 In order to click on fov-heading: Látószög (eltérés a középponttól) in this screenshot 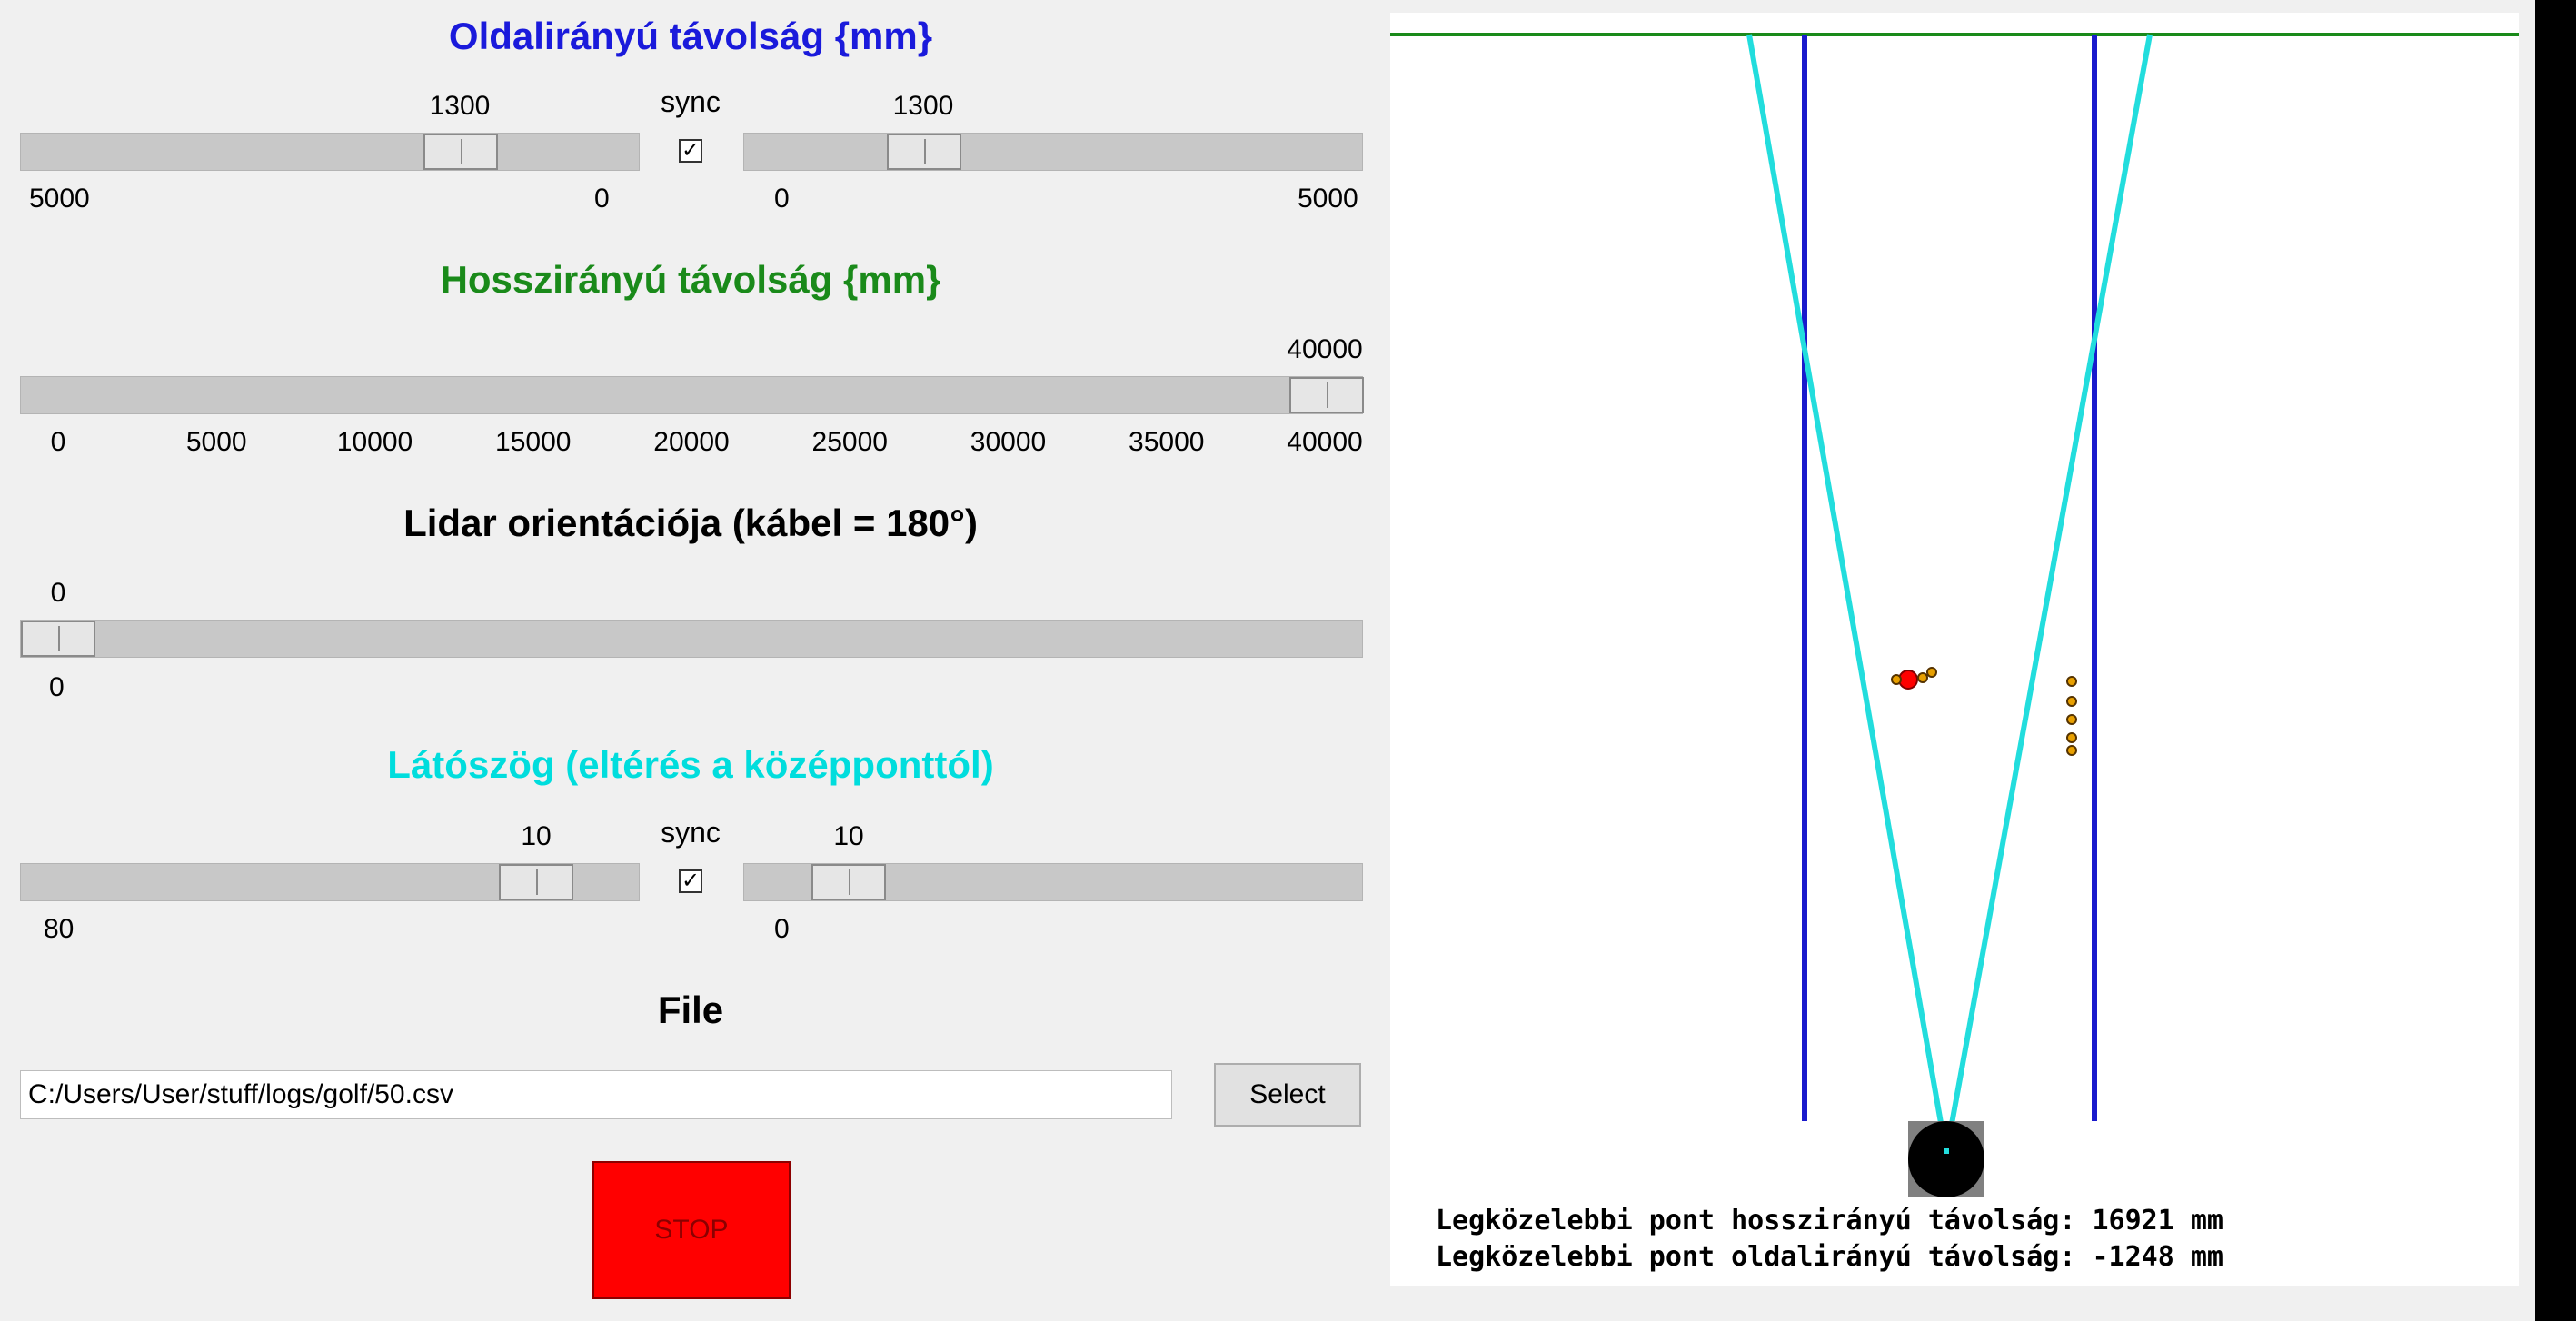, I will do `click(691, 764)`.